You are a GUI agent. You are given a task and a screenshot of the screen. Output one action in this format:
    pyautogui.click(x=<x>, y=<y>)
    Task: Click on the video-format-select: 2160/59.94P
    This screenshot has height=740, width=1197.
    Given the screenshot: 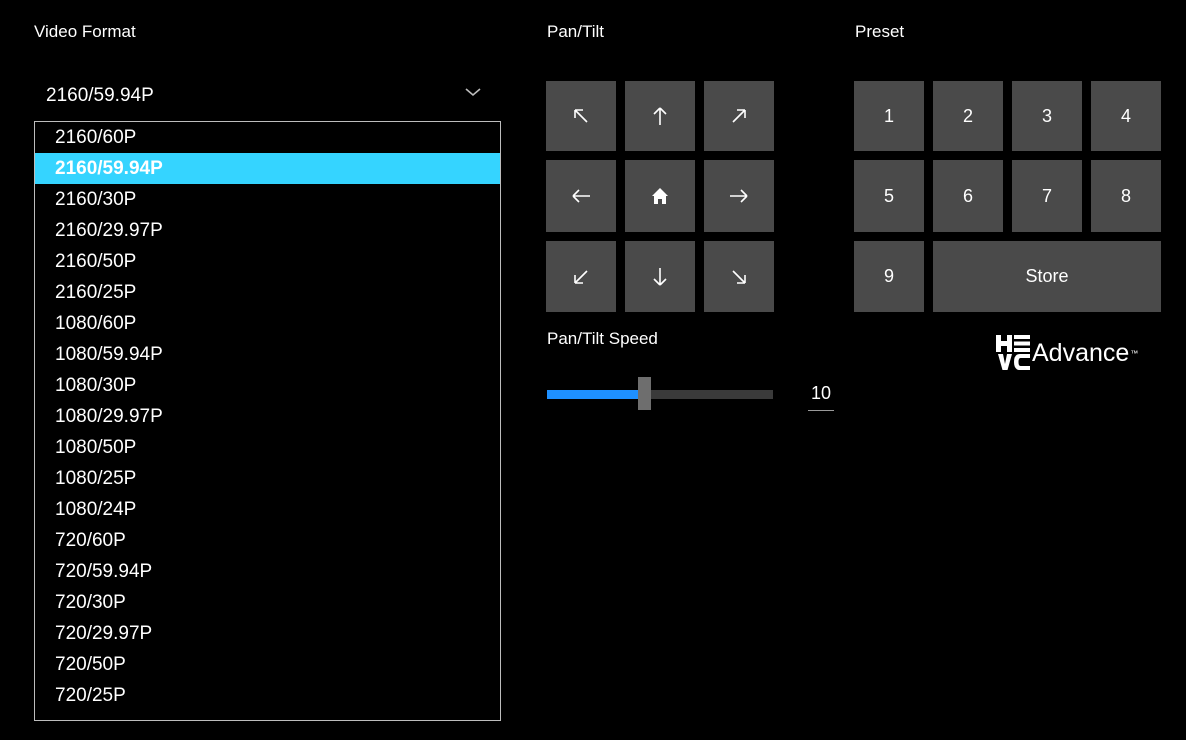 What is the action you would take?
    pyautogui.click(x=268, y=95)
    